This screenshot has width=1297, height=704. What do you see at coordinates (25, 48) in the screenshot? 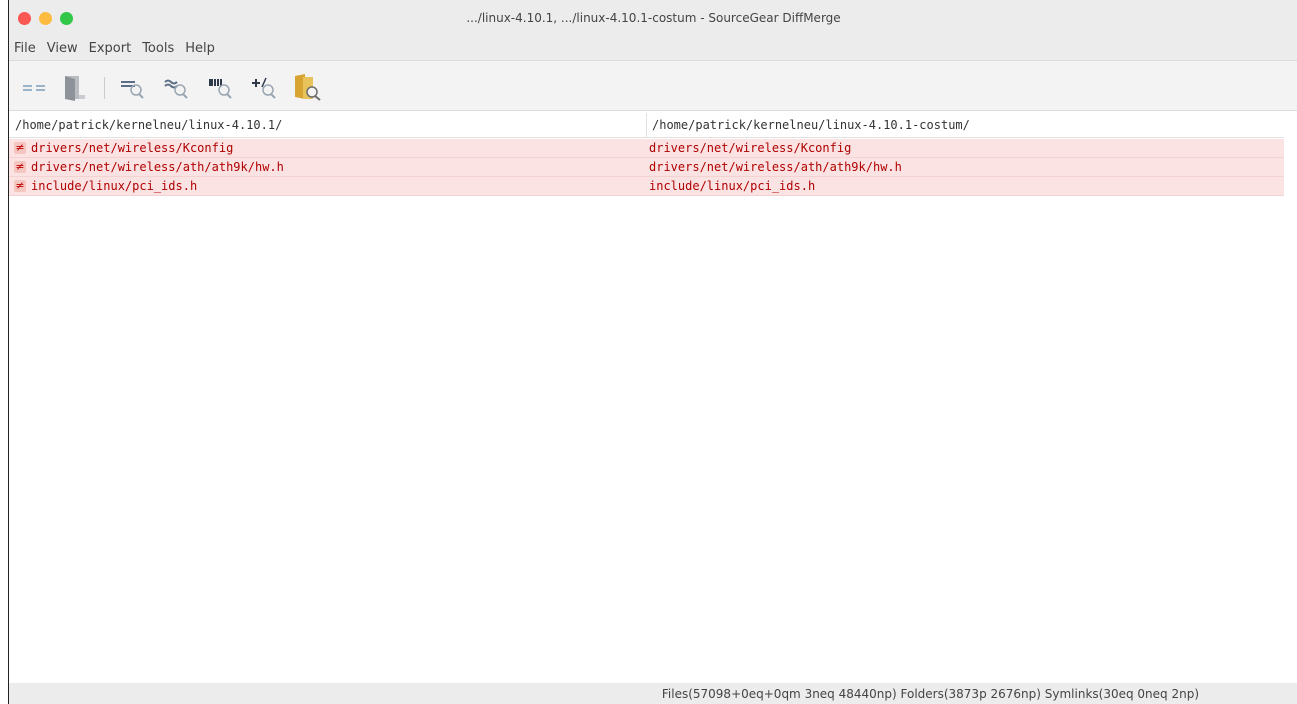
I see `menu-file: File` at bounding box center [25, 48].